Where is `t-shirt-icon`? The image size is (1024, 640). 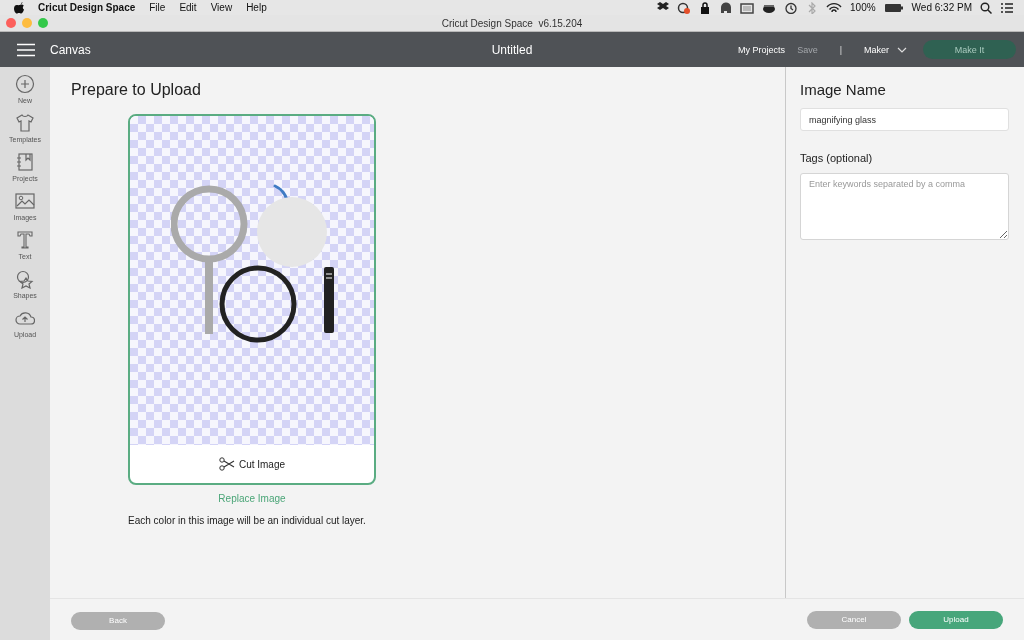 t-shirt-icon is located at coordinates (25, 123).